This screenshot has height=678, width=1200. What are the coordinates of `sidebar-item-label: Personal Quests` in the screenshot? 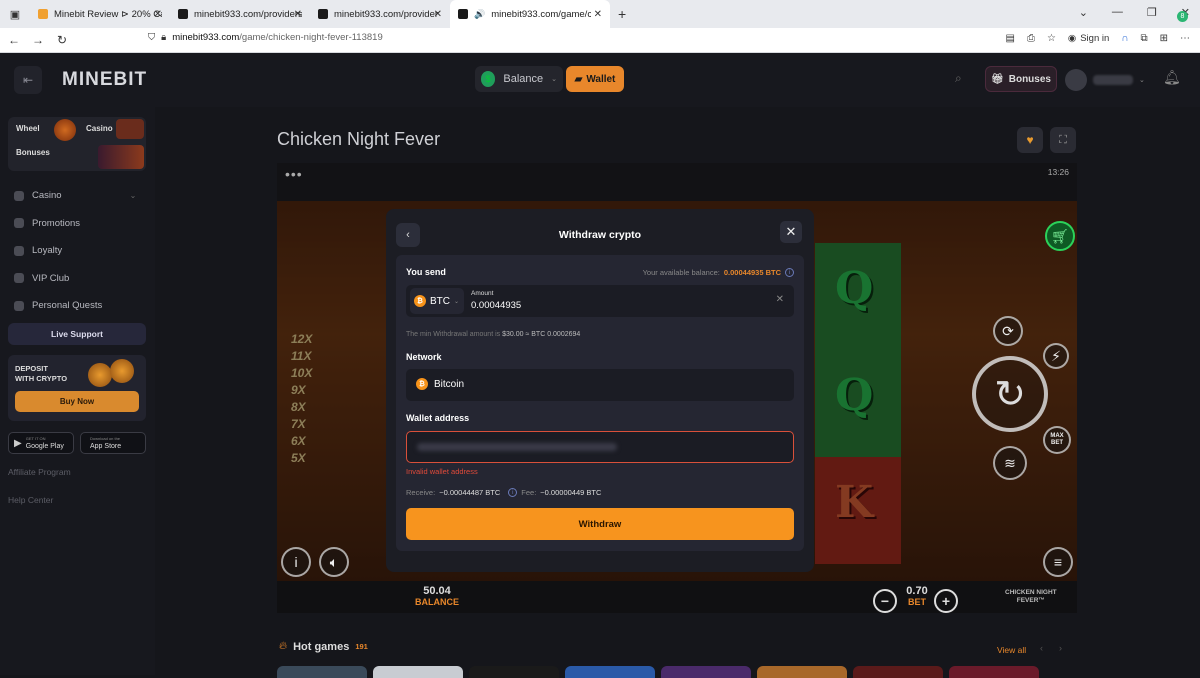 It's located at (67, 306).